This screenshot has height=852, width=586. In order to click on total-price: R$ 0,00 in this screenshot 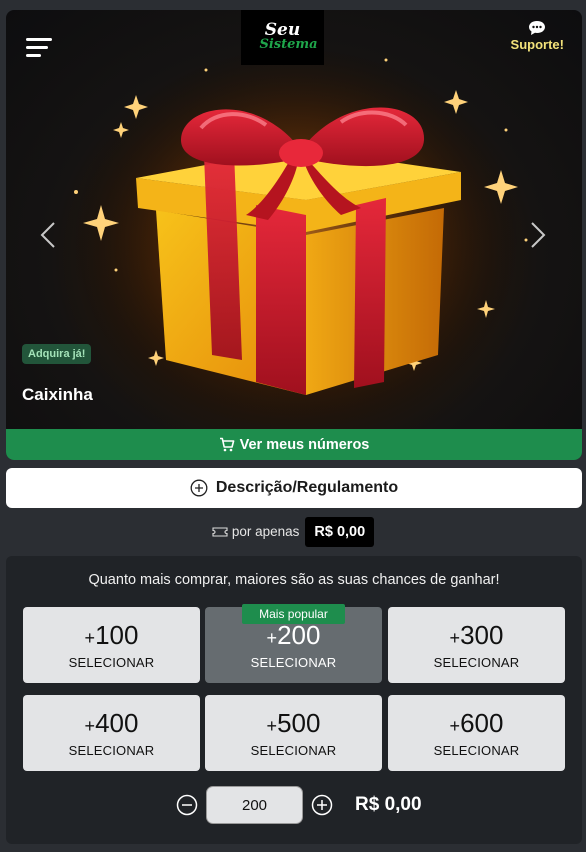, I will do `click(388, 804)`.